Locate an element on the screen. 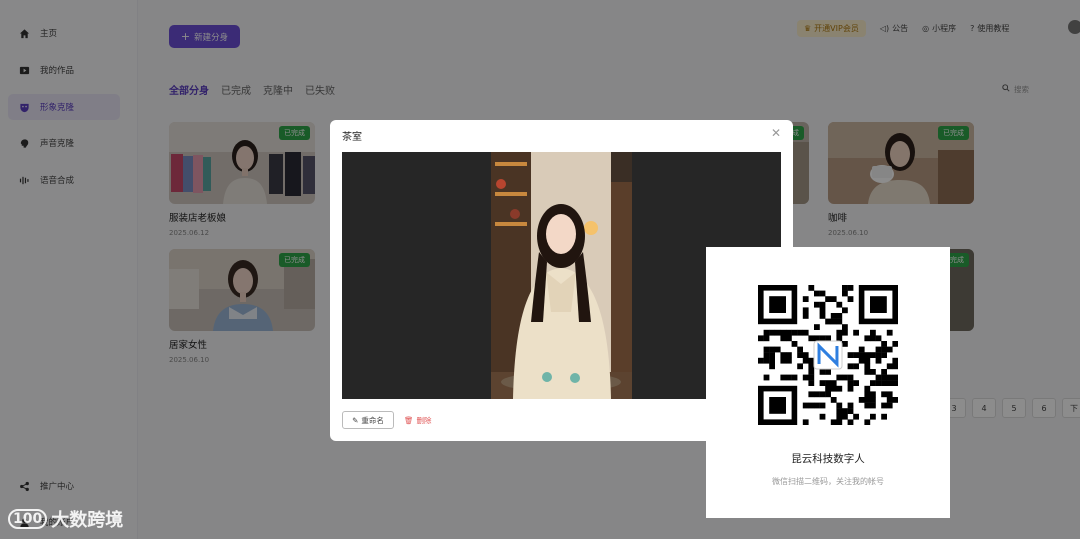 This screenshot has width=1080, height=539. rename-label: 重命名 is located at coordinates (372, 420).